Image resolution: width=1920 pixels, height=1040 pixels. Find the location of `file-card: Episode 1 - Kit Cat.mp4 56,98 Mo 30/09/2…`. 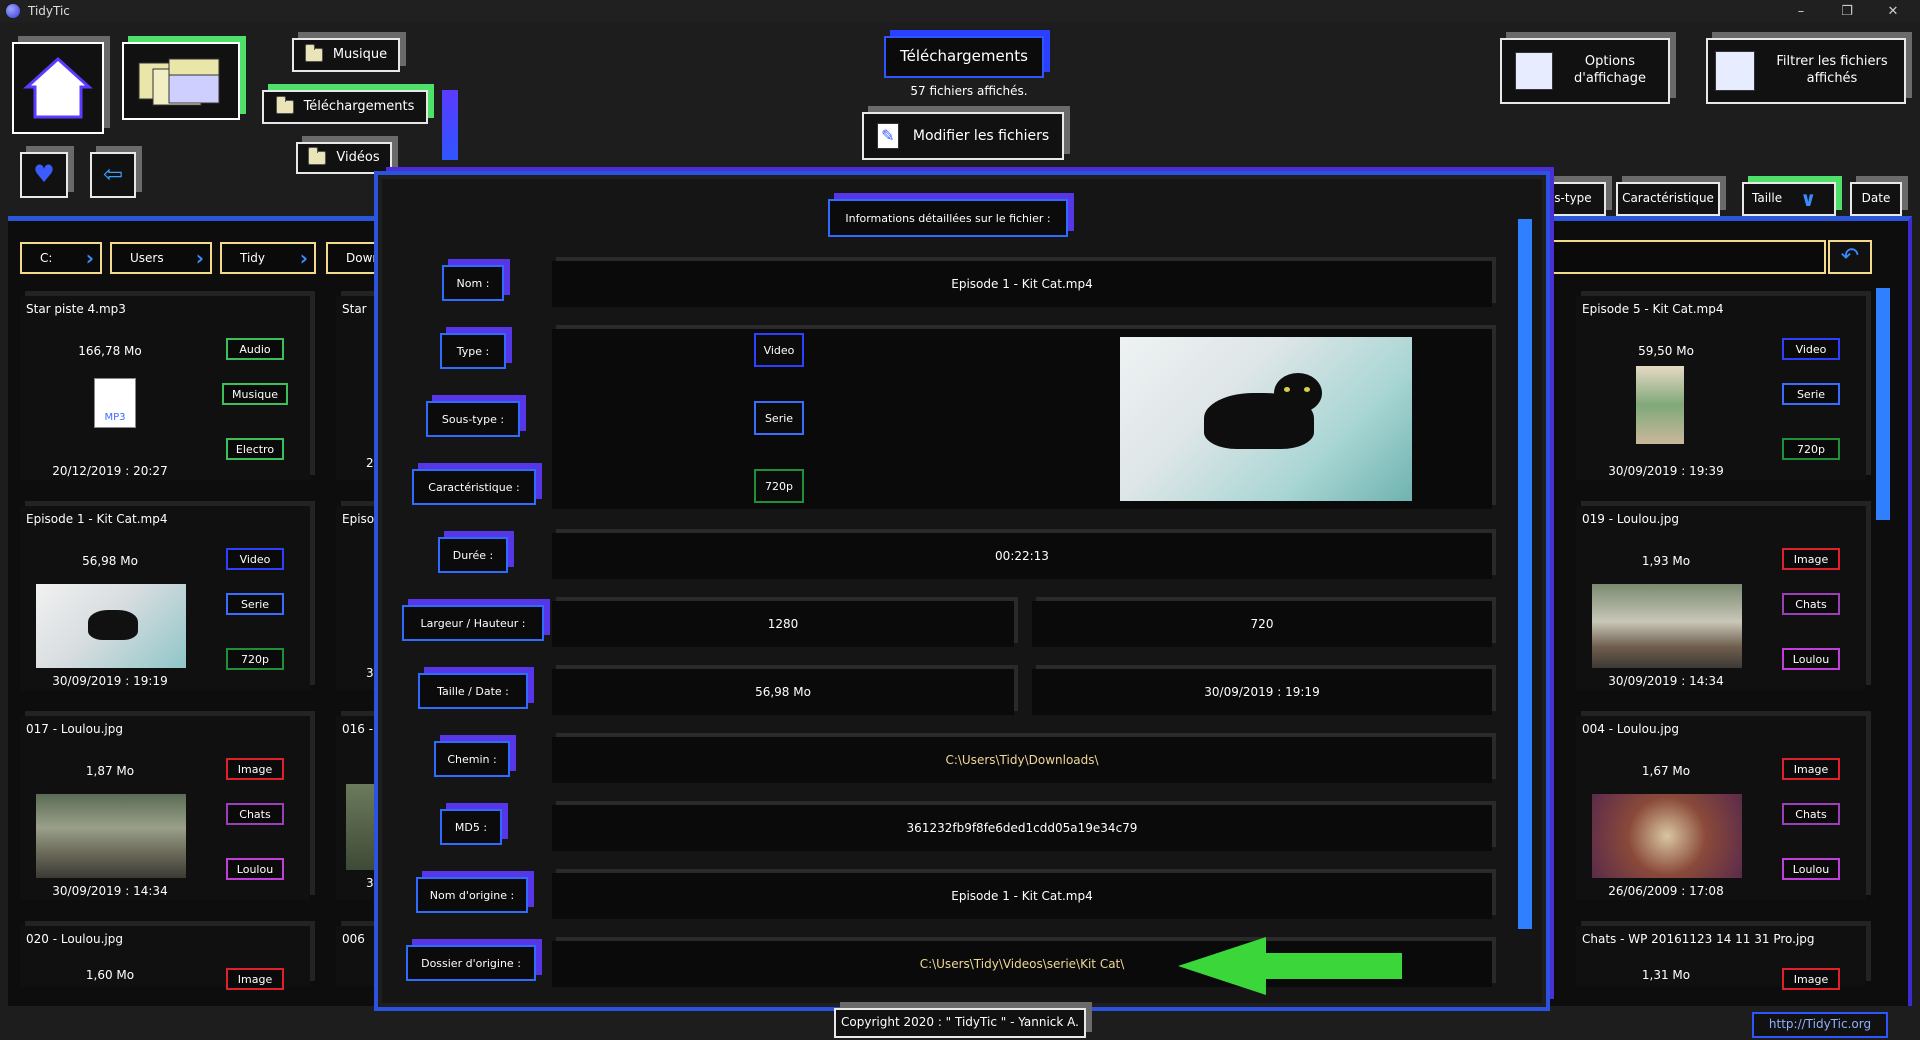

file-card: Episode 1 - Kit Cat.mp4 56,98 Mo 30/09/2… is located at coordinates (165, 598).